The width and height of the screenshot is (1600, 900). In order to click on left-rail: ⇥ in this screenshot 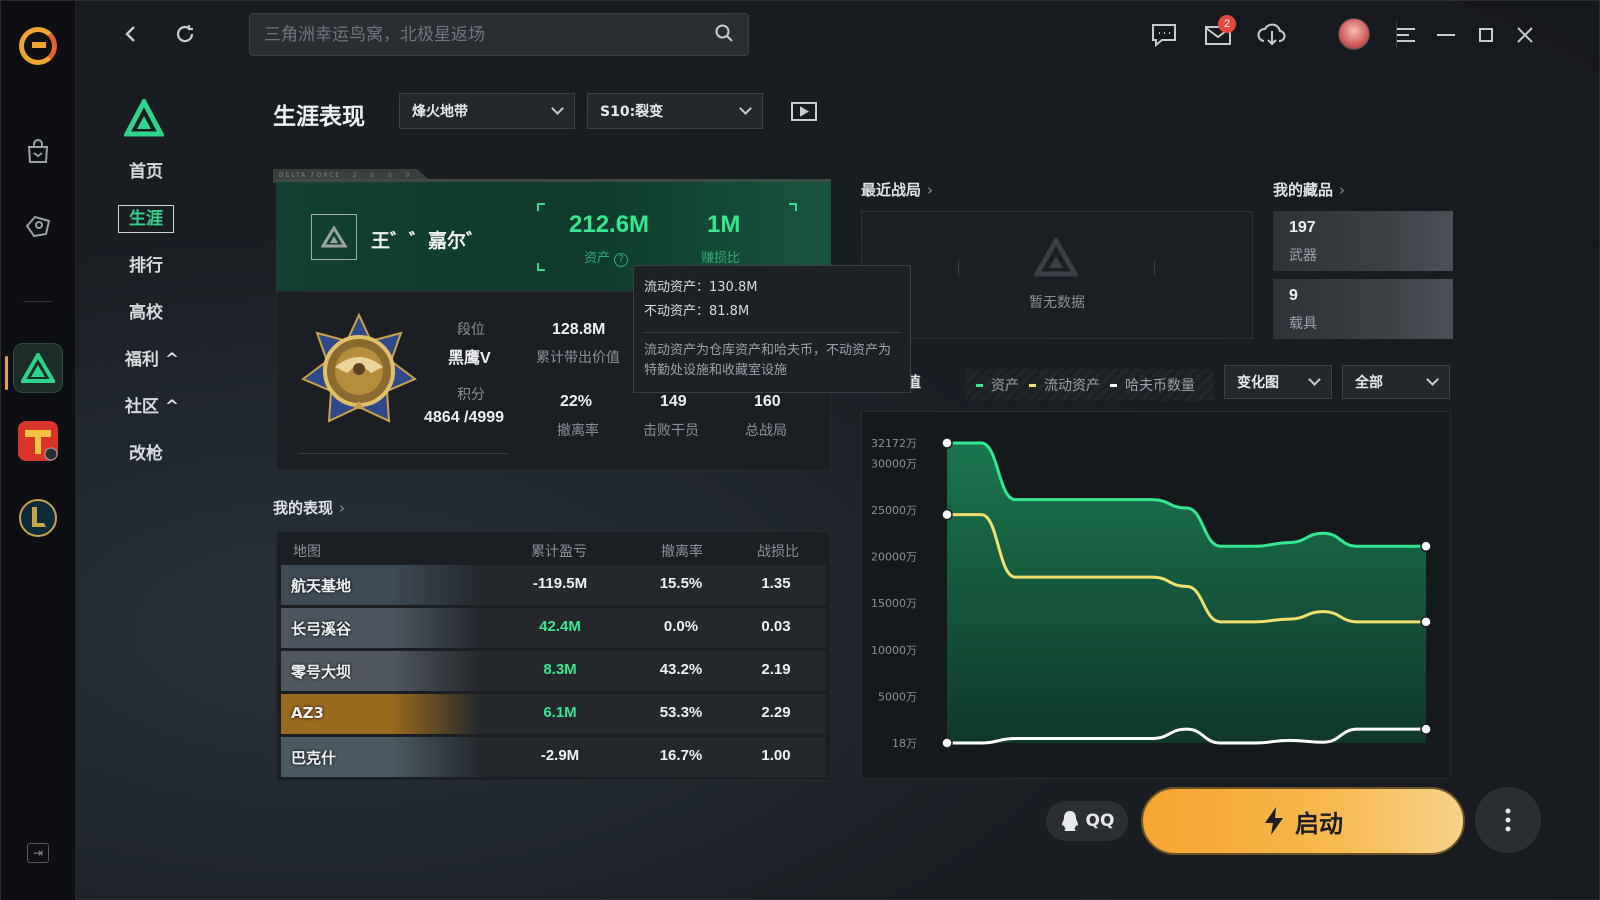, I will do `click(38, 450)`.